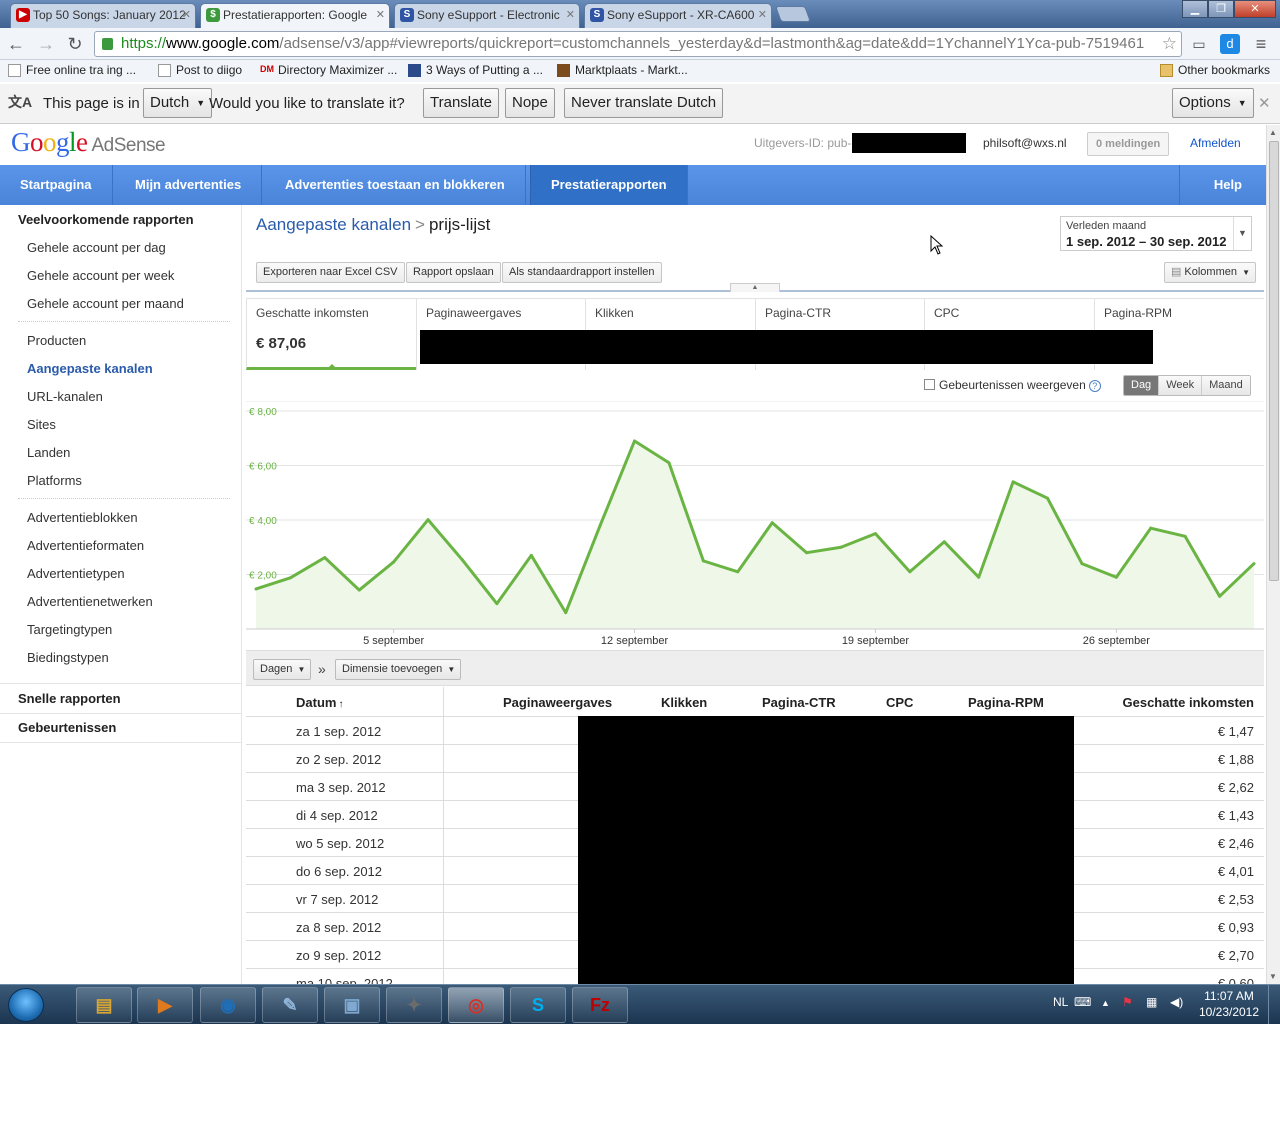 The height and width of the screenshot is (1123, 1280). What do you see at coordinates (557, 702) in the screenshot?
I see `column-header-pageviews: Paginaweergaves` at bounding box center [557, 702].